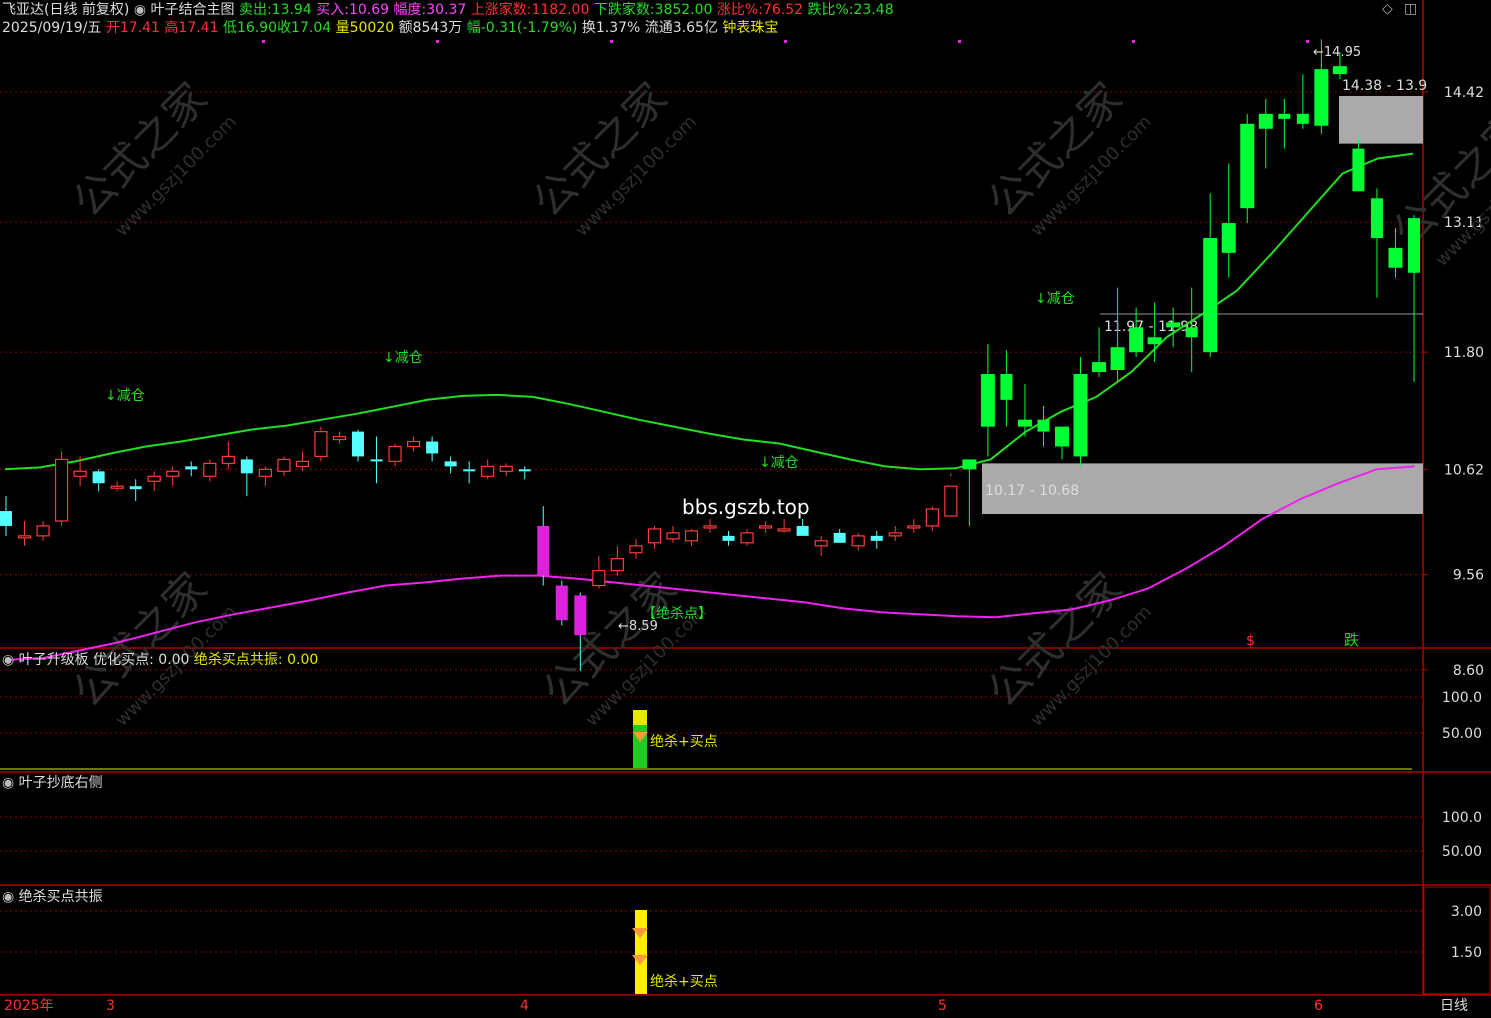  I want to click on panel3-title-row: ◉ 叶子抄底右侧, so click(52, 783).